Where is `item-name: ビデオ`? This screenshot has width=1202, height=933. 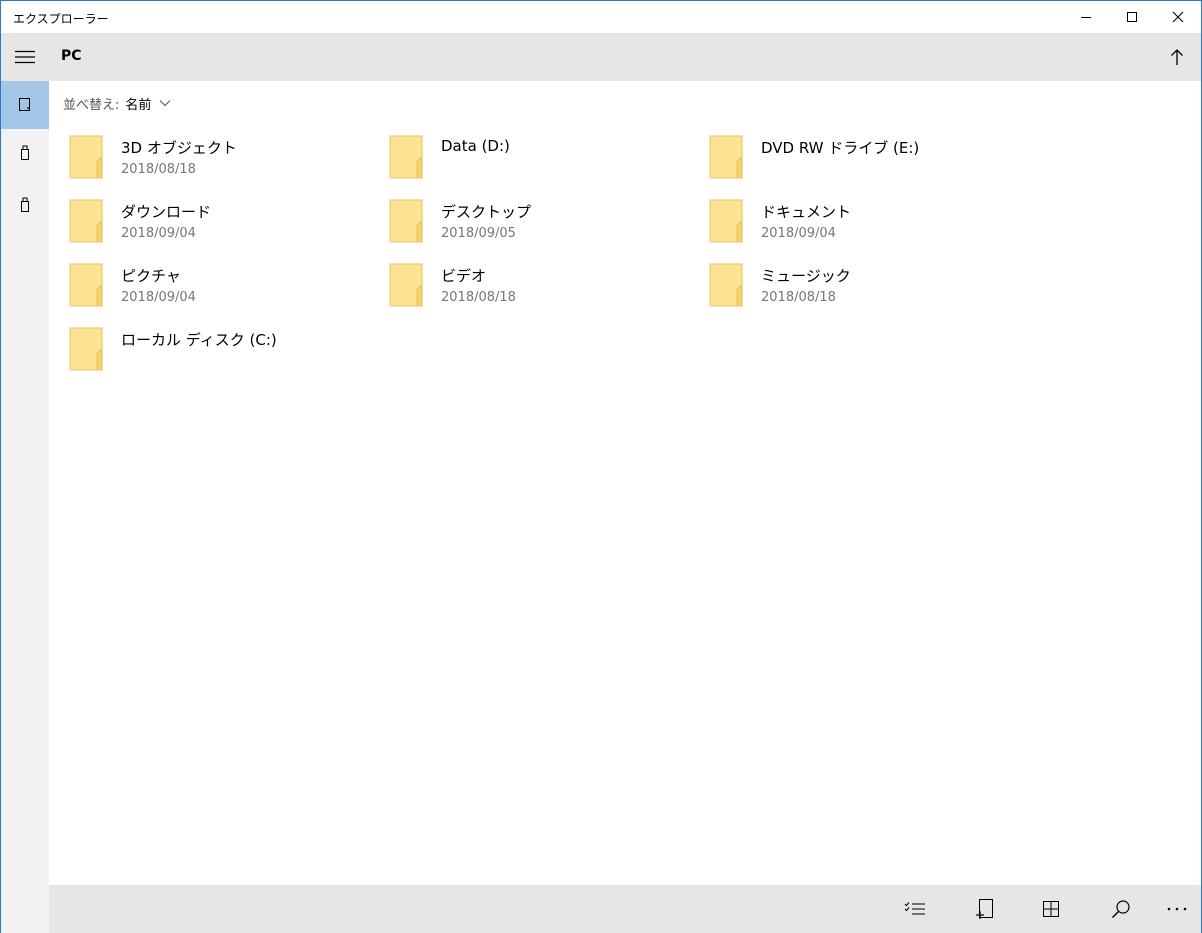 item-name: ビデオ is located at coordinates (464, 276).